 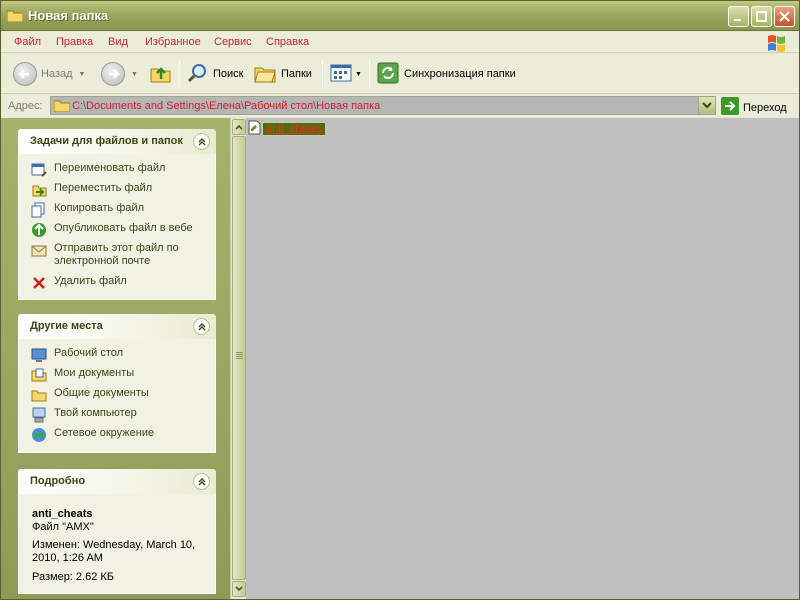 What do you see at coordinates (39, 415) in the screenshot?
I see `my-computer-icon` at bounding box center [39, 415].